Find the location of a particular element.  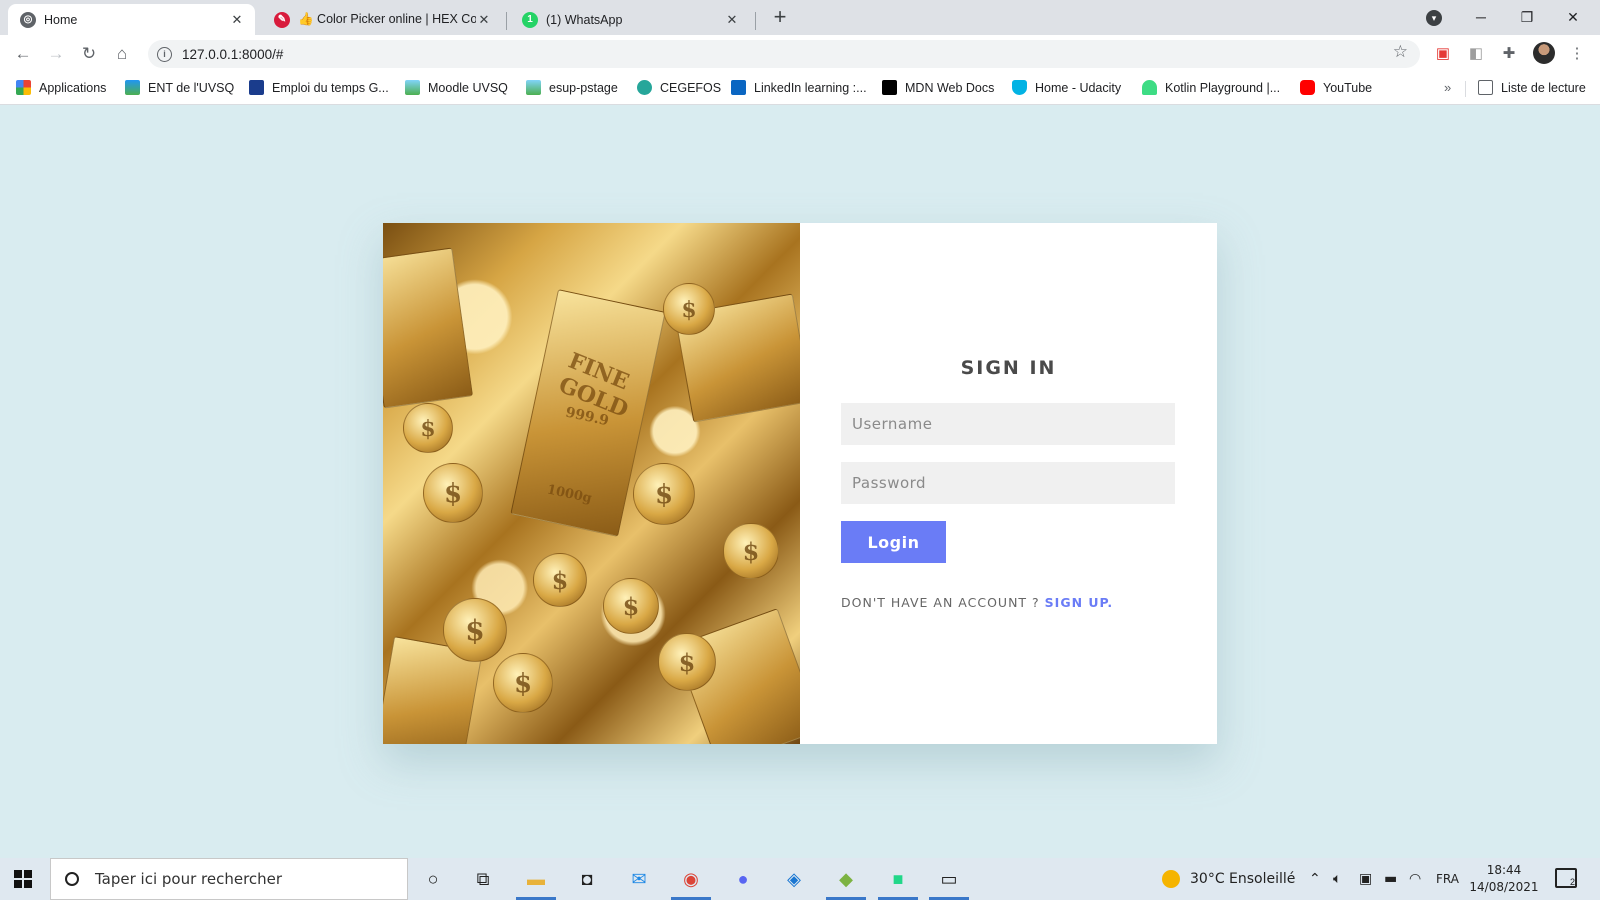

bookmark-label: ENT de l'UVSQ is located at coordinates (191, 87).